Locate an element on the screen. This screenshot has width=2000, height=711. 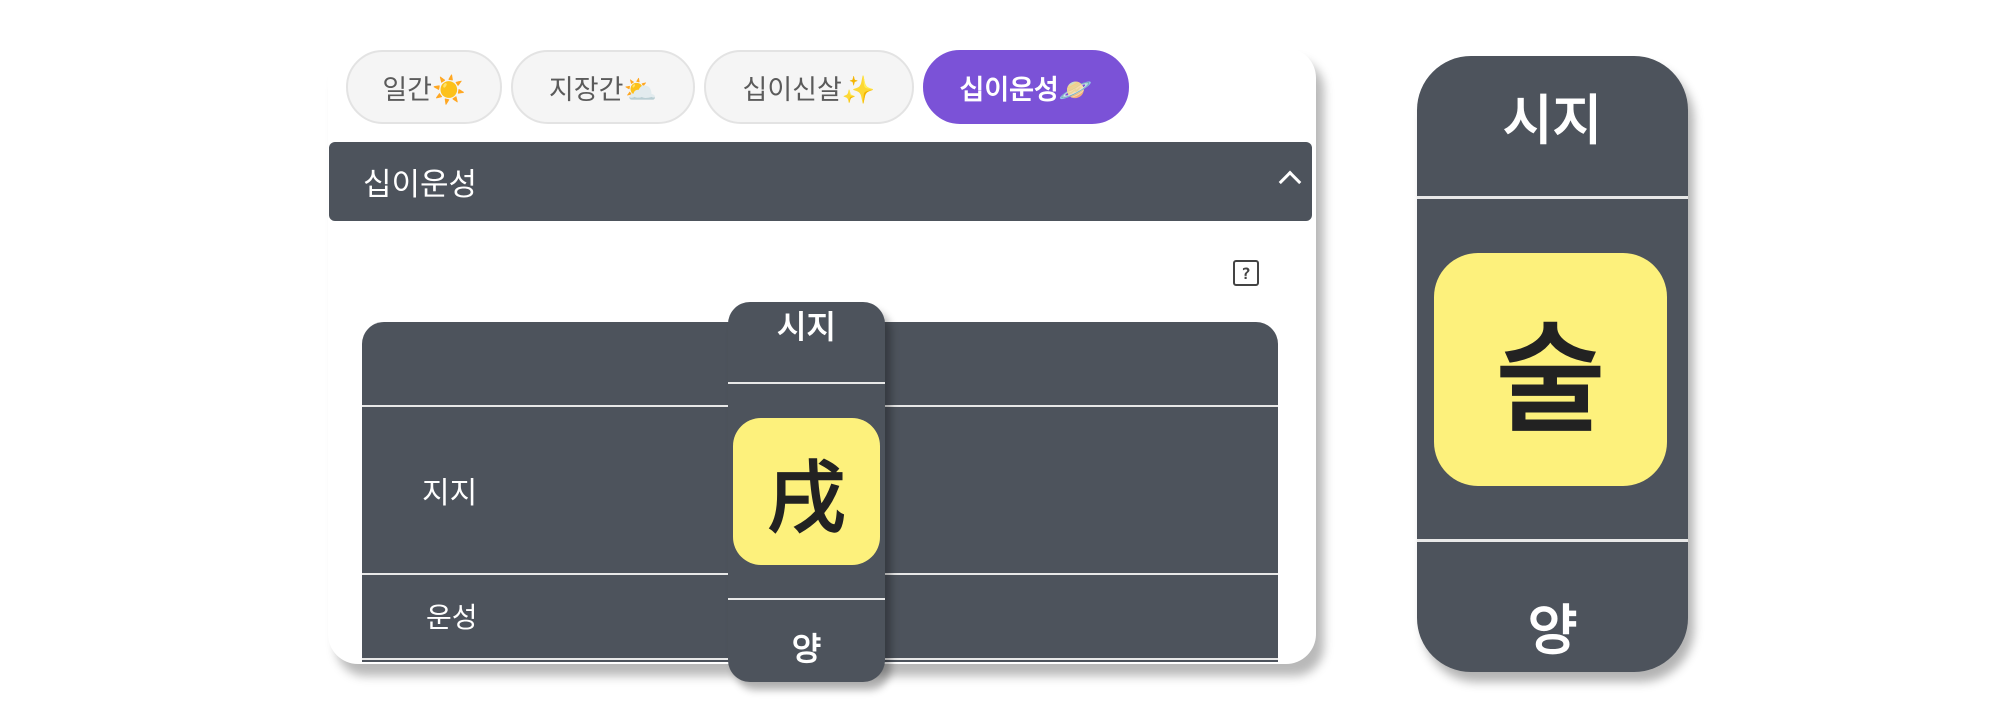
tab-sibisinsal: 십이신살✨ is located at coordinates (809, 87).